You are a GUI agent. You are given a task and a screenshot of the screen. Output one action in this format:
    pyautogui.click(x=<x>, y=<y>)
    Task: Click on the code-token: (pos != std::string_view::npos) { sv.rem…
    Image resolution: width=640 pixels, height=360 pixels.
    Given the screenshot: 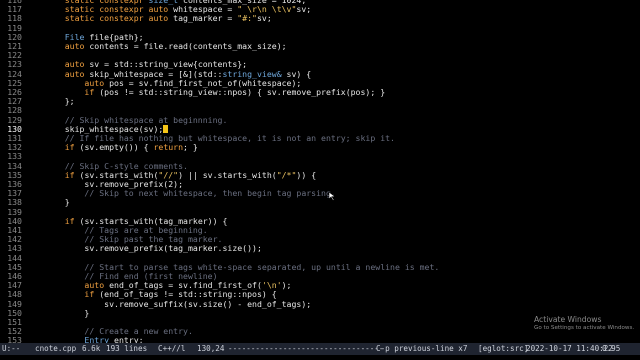 What is the action you would take?
    pyautogui.click(x=242, y=92)
    